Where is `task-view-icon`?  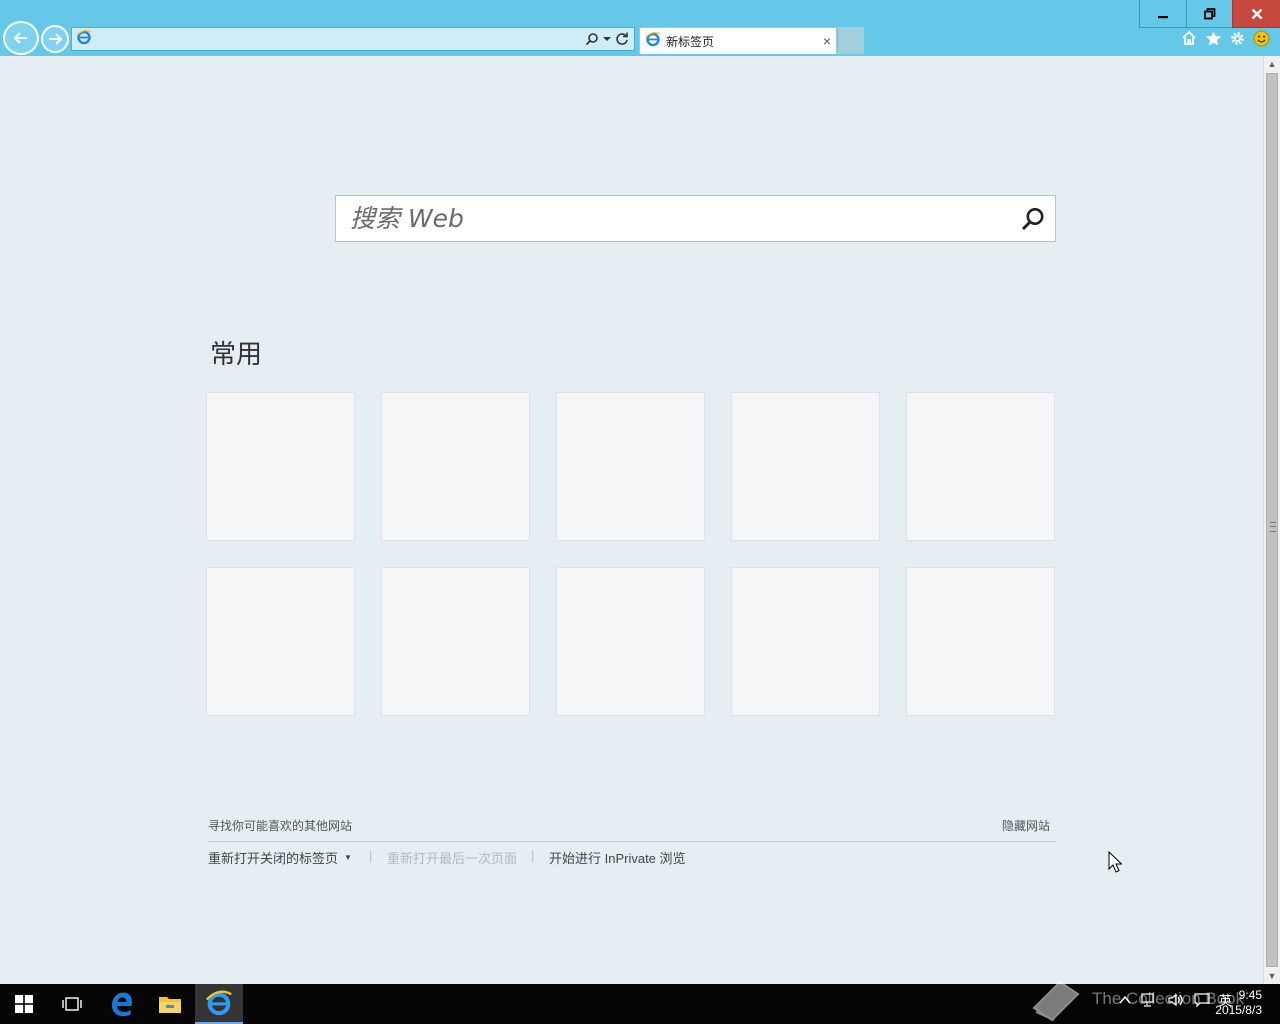
task-view-icon is located at coordinates (72, 1004).